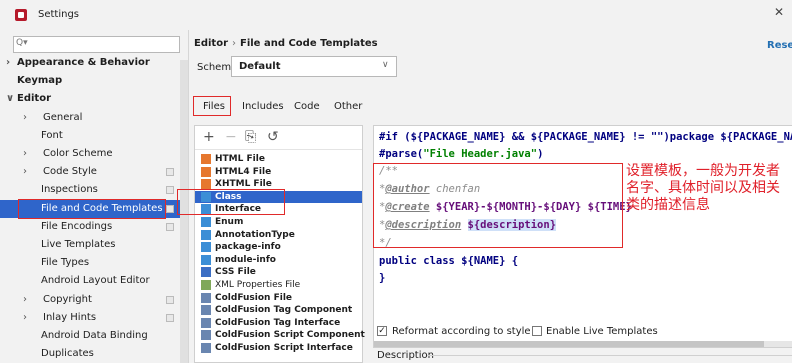 The width and height of the screenshot is (792, 363). What do you see at coordinates (94, 354) in the screenshot?
I see `sidebar-item-duplicates: Duplicates` at bounding box center [94, 354].